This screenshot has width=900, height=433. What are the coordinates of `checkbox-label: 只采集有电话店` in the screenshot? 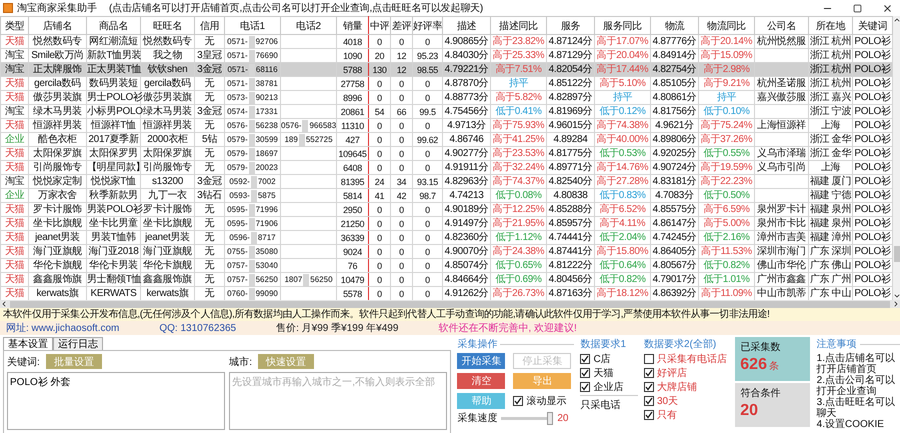 It's located at (691, 359).